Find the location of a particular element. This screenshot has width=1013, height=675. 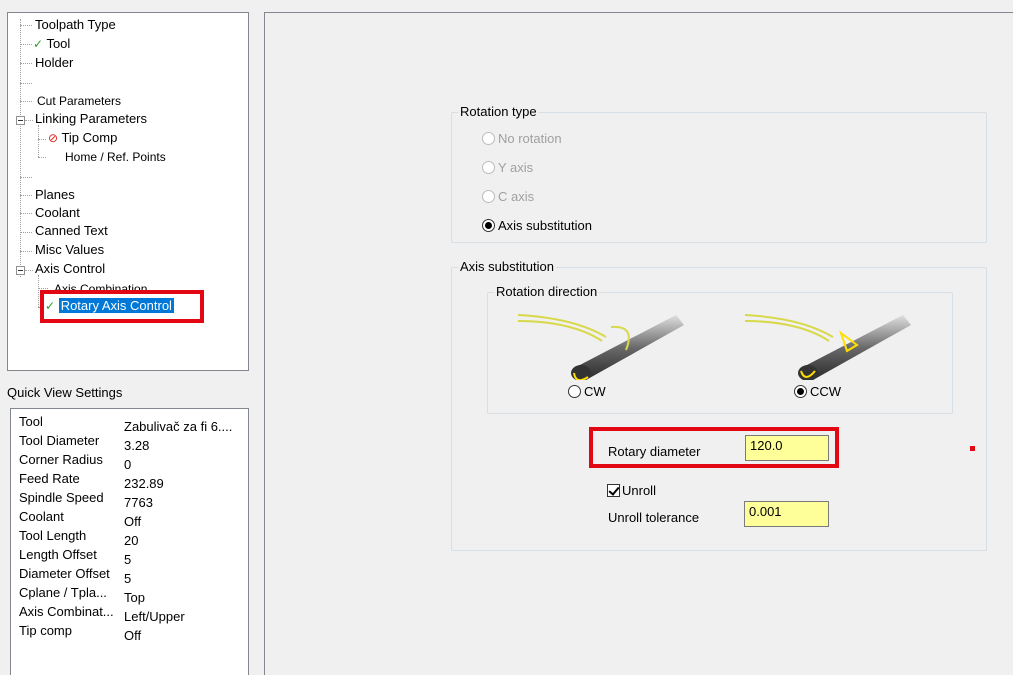

tree-root-line is located at coordinates (20, 148).